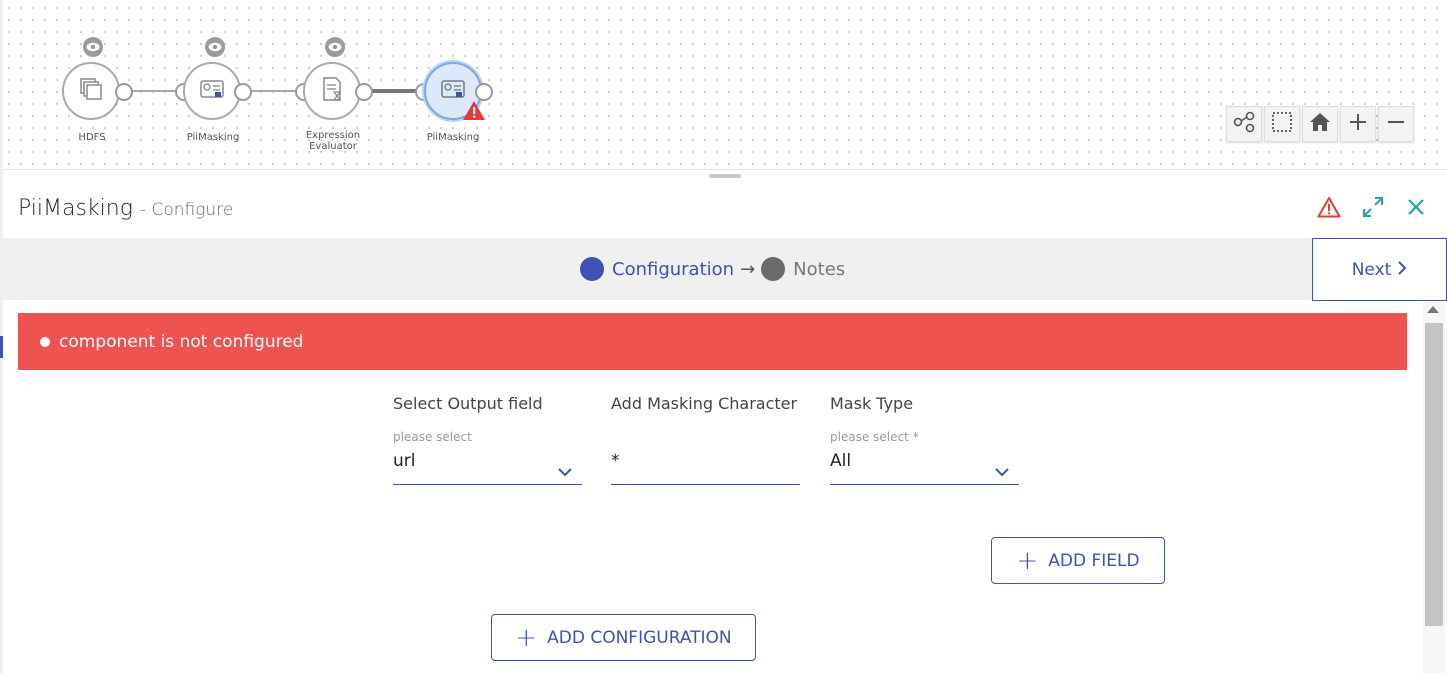 The height and width of the screenshot is (673, 1447). I want to click on next-button-label: Next, so click(1371, 269).